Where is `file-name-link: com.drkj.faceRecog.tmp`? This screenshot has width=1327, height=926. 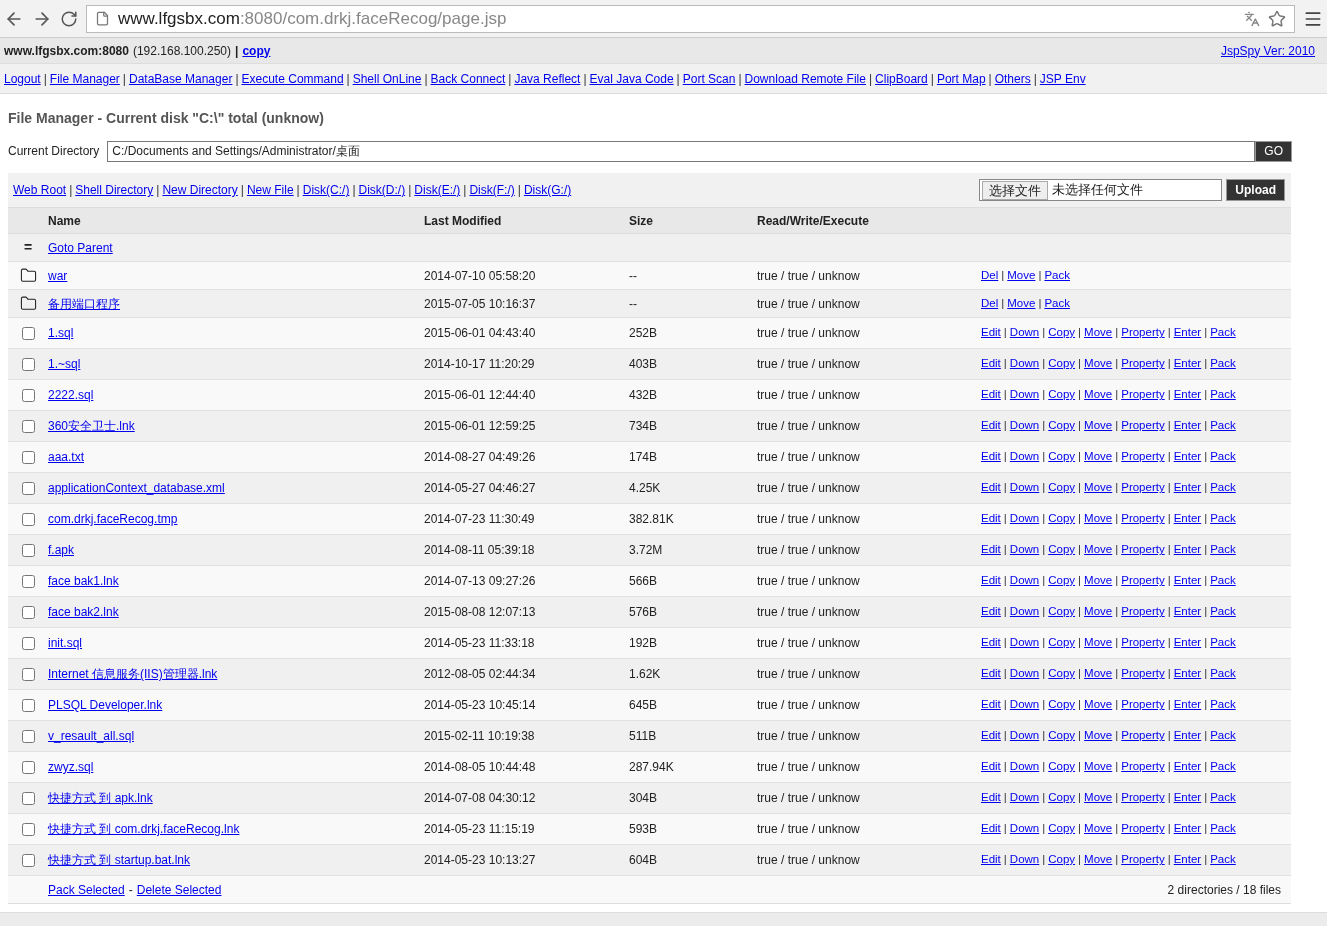 file-name-link: com.drkj.faceRecog.tmp is located at coordinates (113, 519).